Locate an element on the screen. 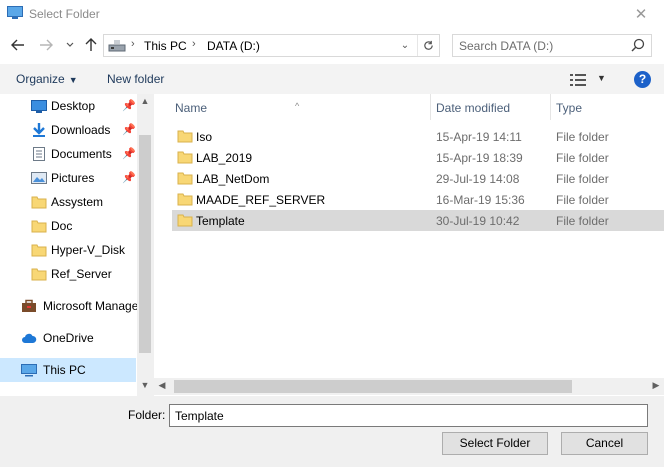 The width and height of the screenshot is (664, 467). new-folder-button: New folder is located at coordinates (135, 79).